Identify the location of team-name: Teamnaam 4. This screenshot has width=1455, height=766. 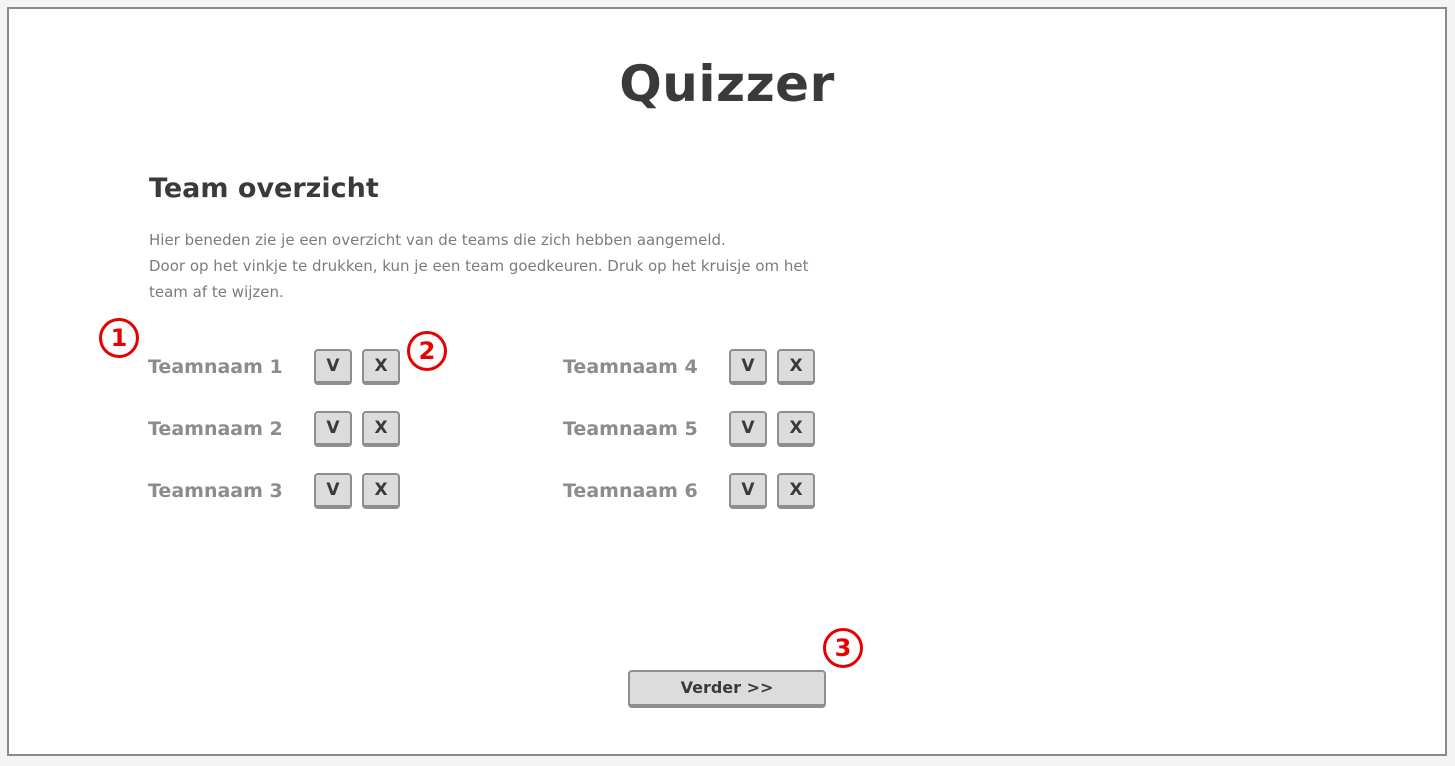
(630, 367).